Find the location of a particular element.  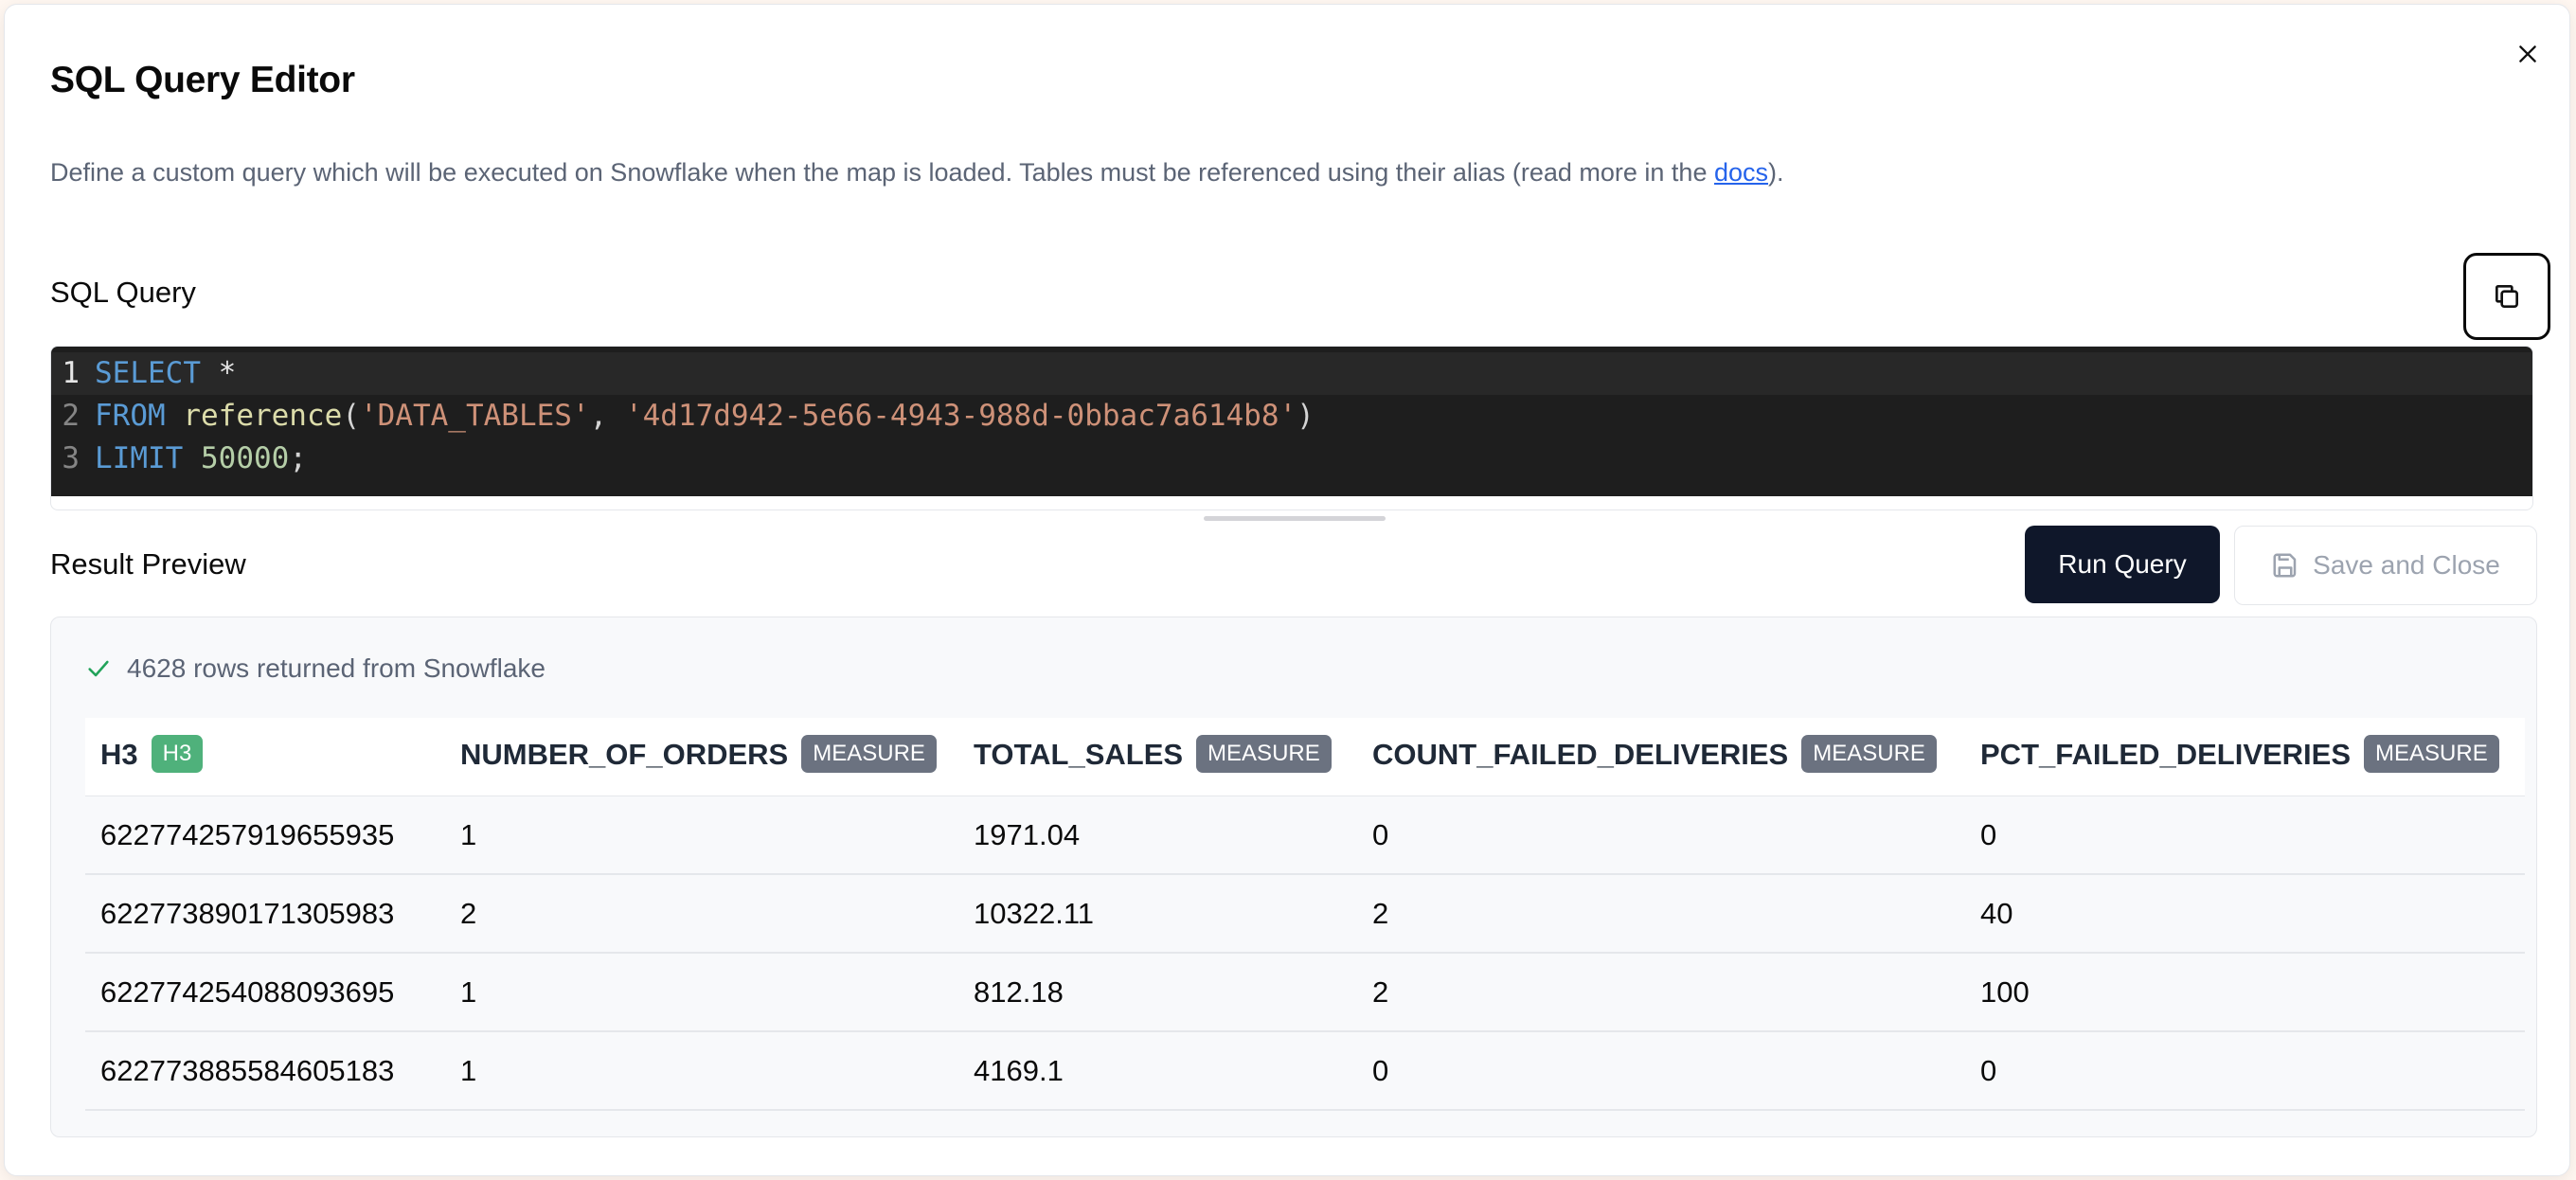

code-line-3: 3LIMIT 50000; is located at coordinates (1291, 459).